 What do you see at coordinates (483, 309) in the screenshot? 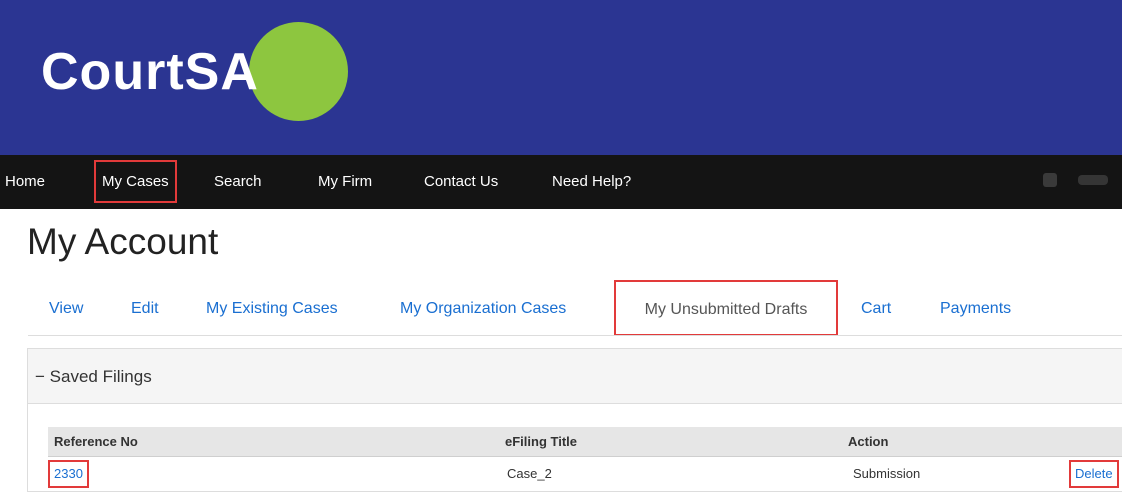
I see `tab-my-organization-cases: My Organization Cases` at bounding box center [483, 309].